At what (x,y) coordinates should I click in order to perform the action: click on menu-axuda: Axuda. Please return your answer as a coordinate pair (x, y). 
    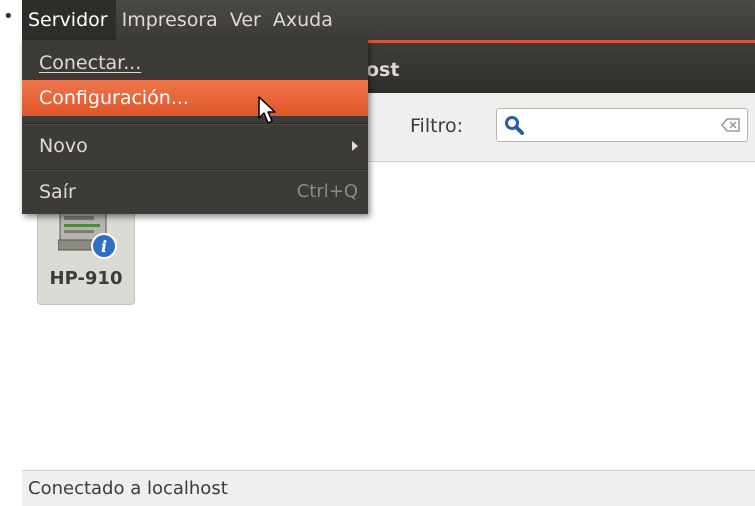
    Looking at the image, I should click on (303, 20).